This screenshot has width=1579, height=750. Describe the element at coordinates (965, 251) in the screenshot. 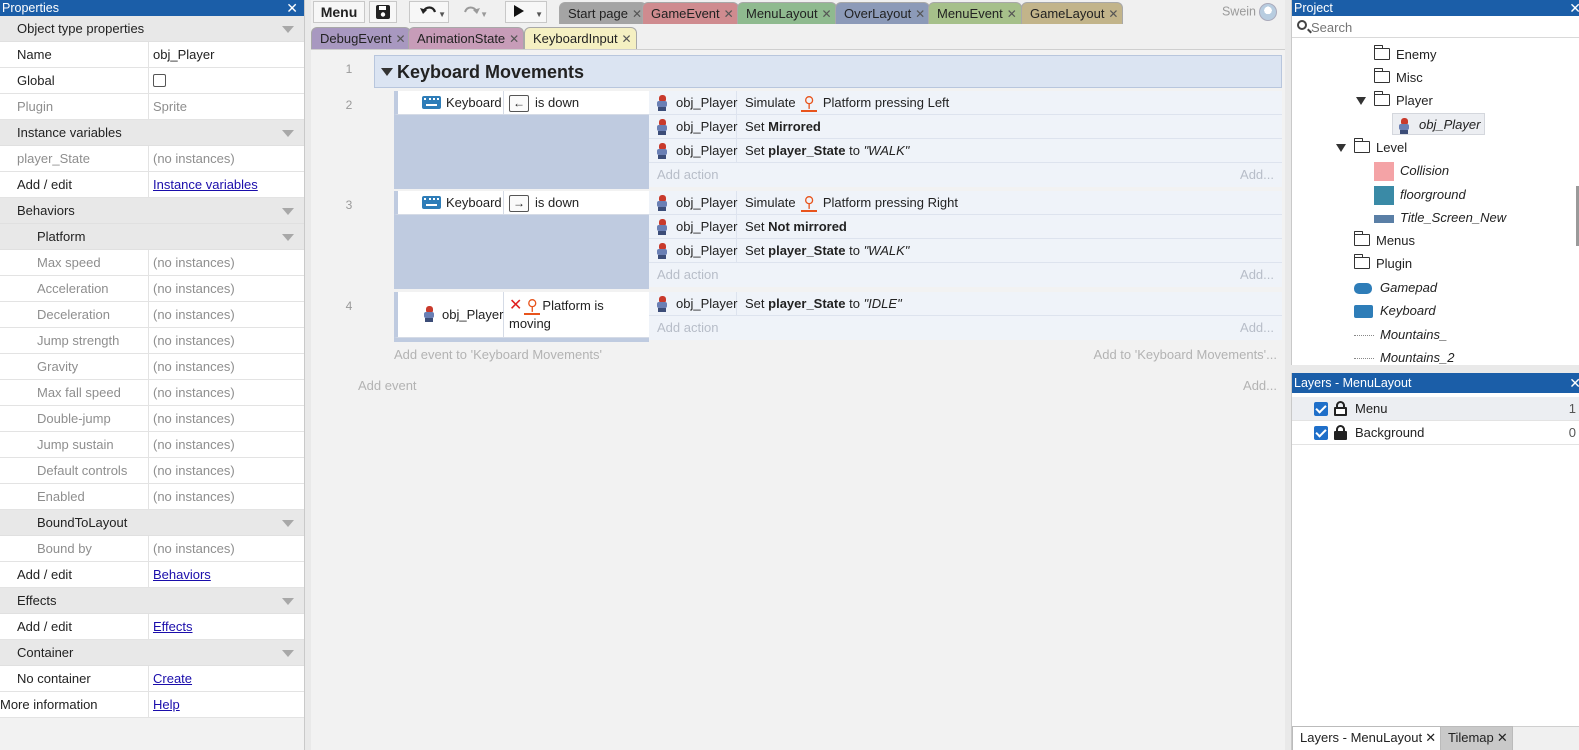

I see `action-row: obj_Player Set player_State to "WALK"` at that location.